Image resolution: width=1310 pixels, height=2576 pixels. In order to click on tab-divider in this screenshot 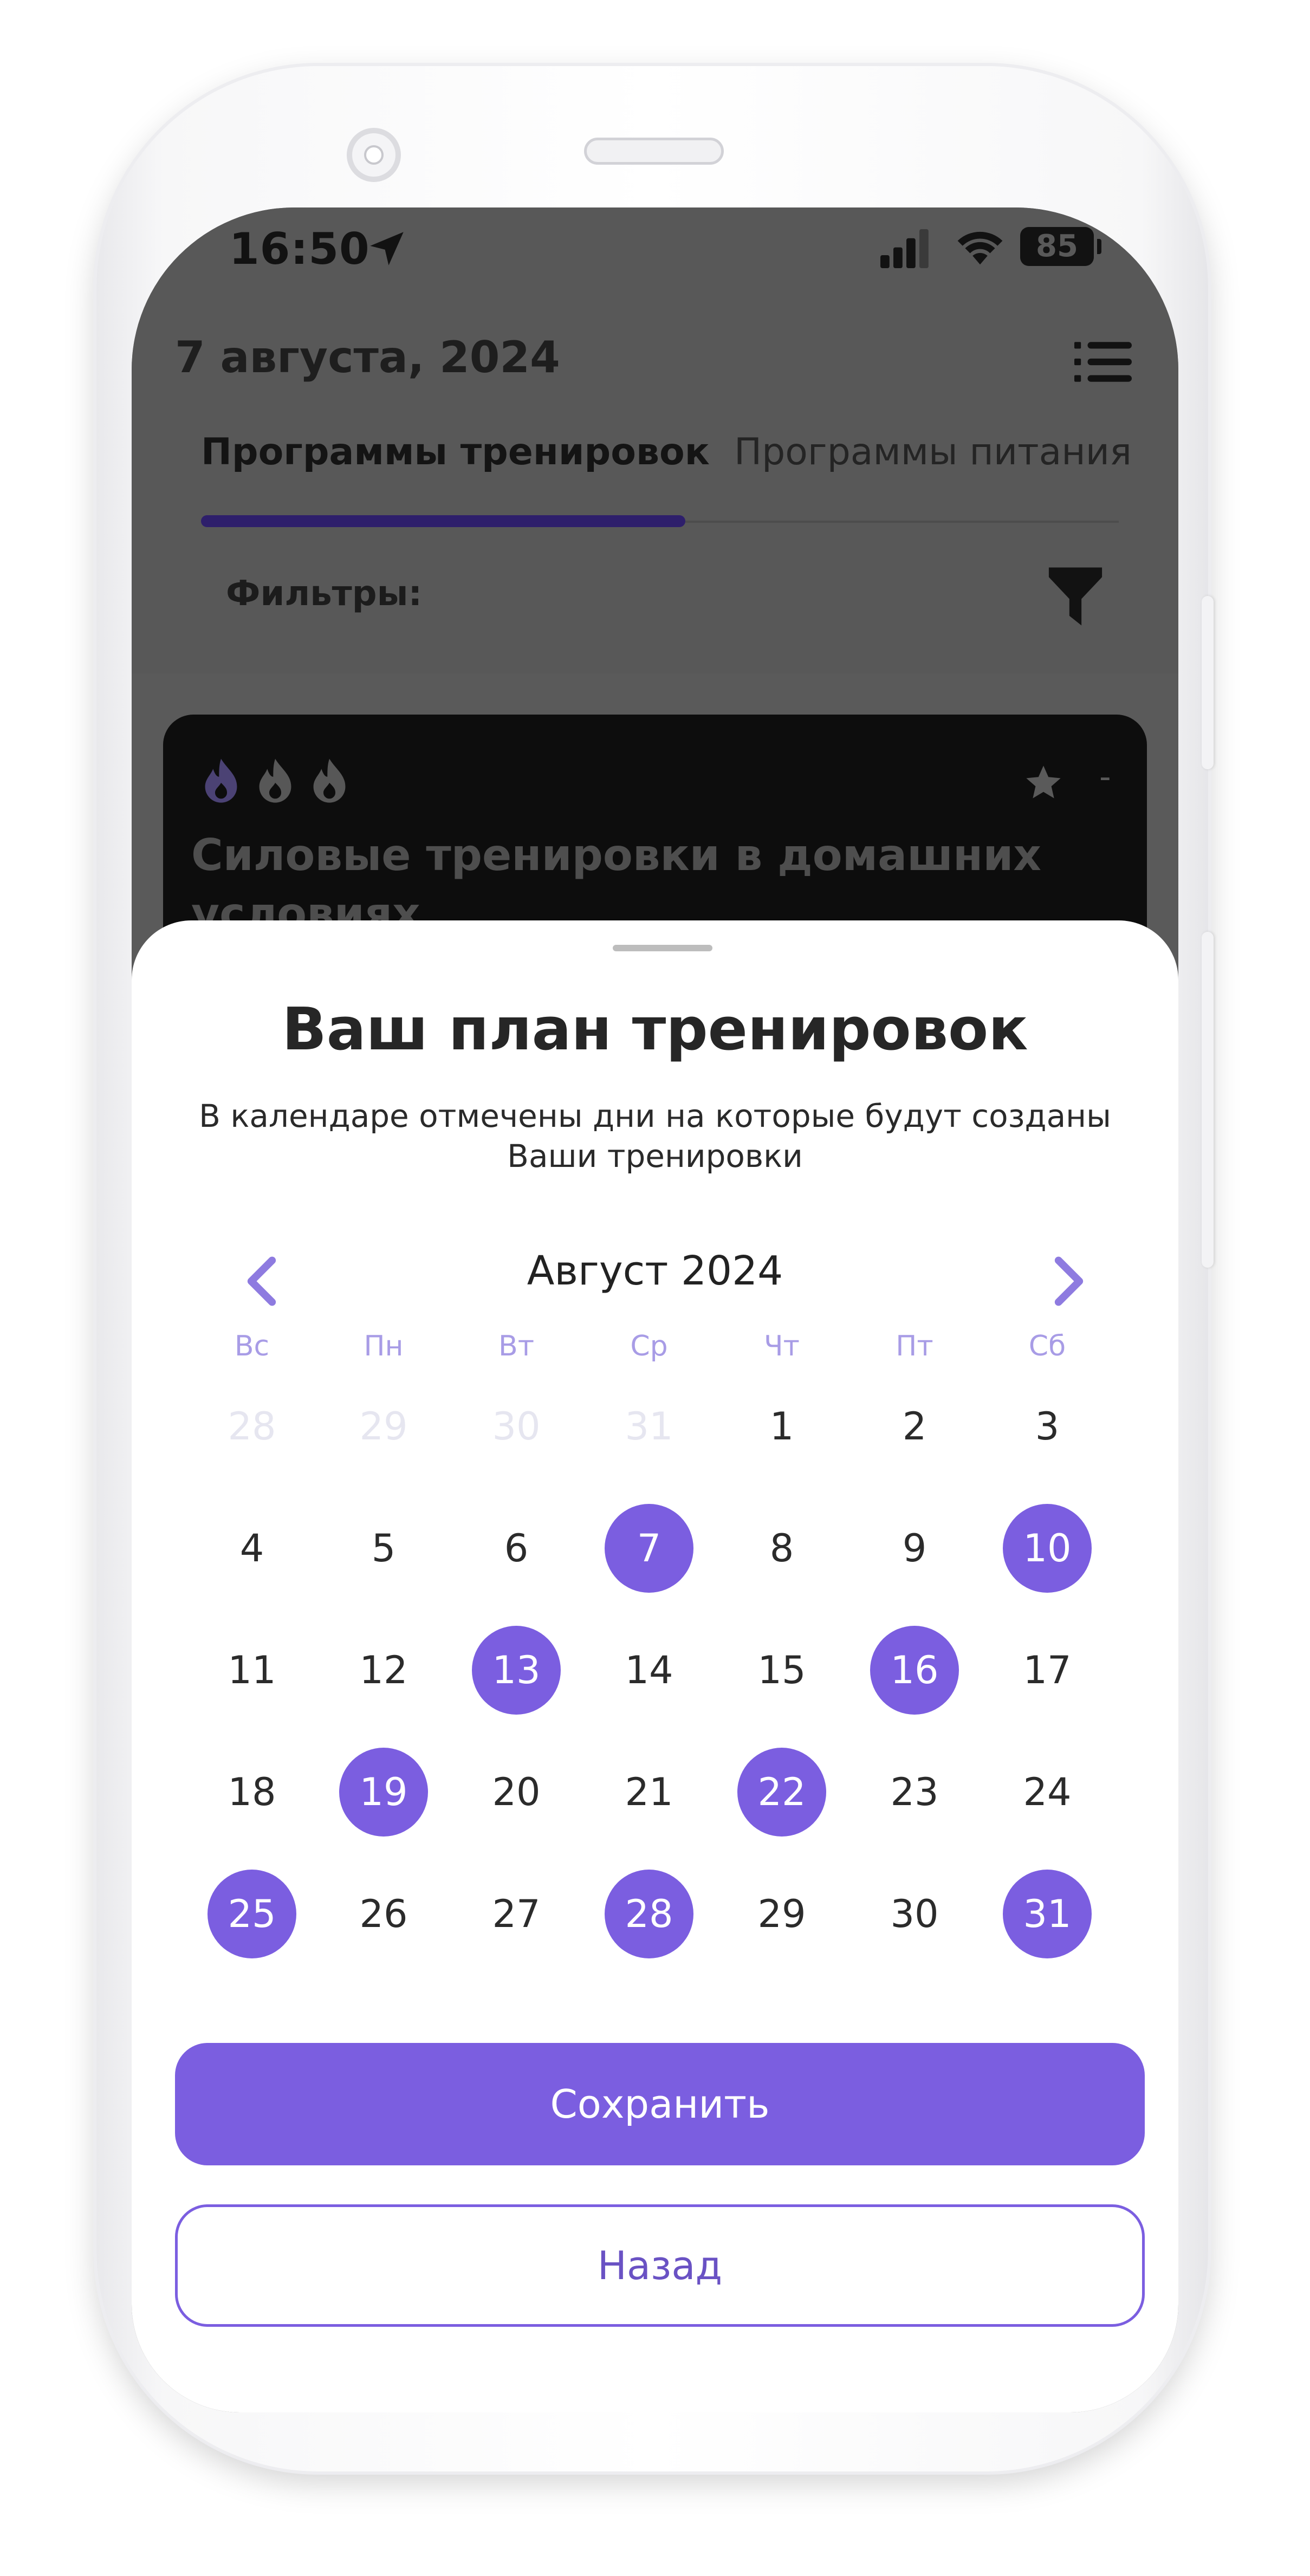, I will do `click(902, 522)`.